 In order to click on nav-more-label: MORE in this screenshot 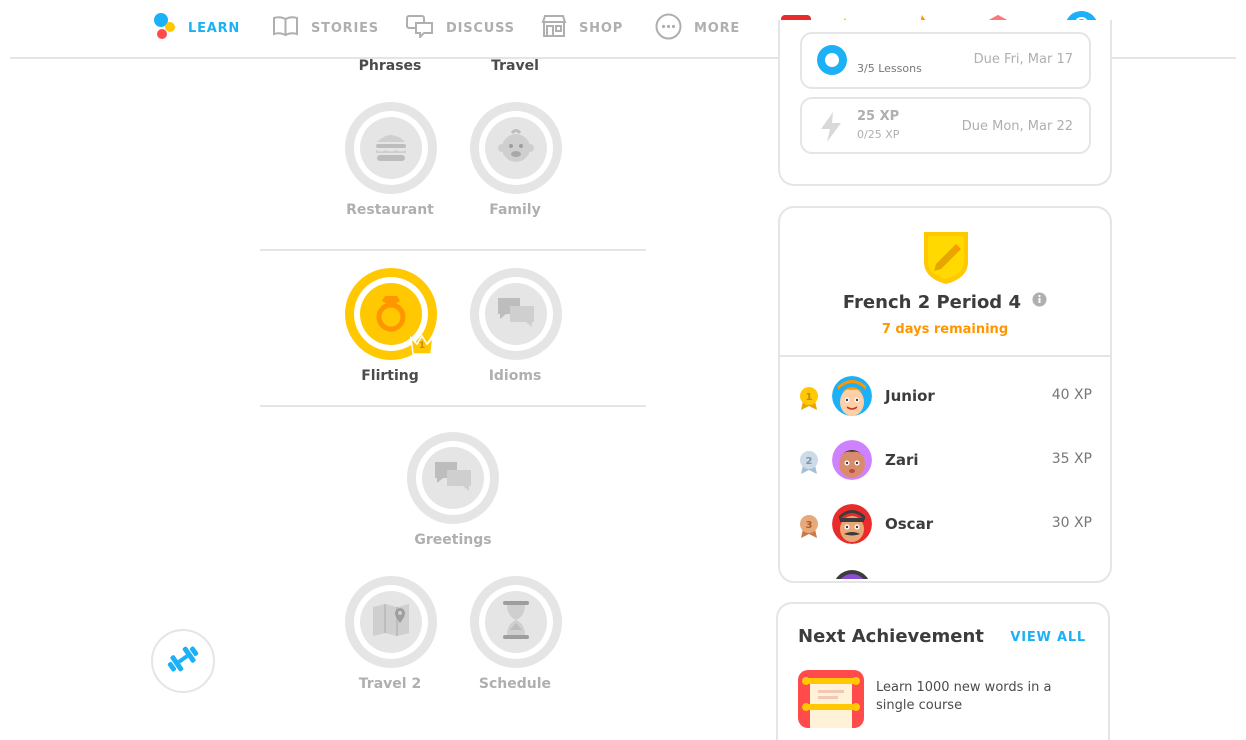, I will do `click(717, 28)`.